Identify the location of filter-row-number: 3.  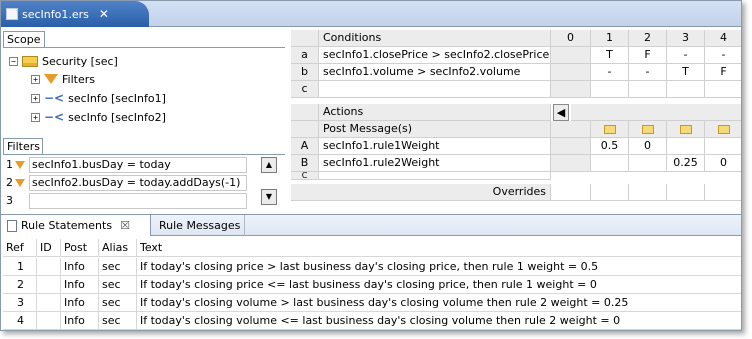
(9, 200).